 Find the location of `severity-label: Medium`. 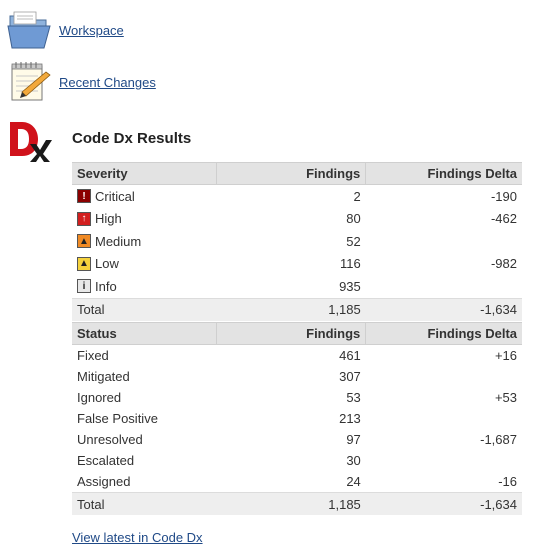

severity-label: Medium is located at coordinates (118, 241).